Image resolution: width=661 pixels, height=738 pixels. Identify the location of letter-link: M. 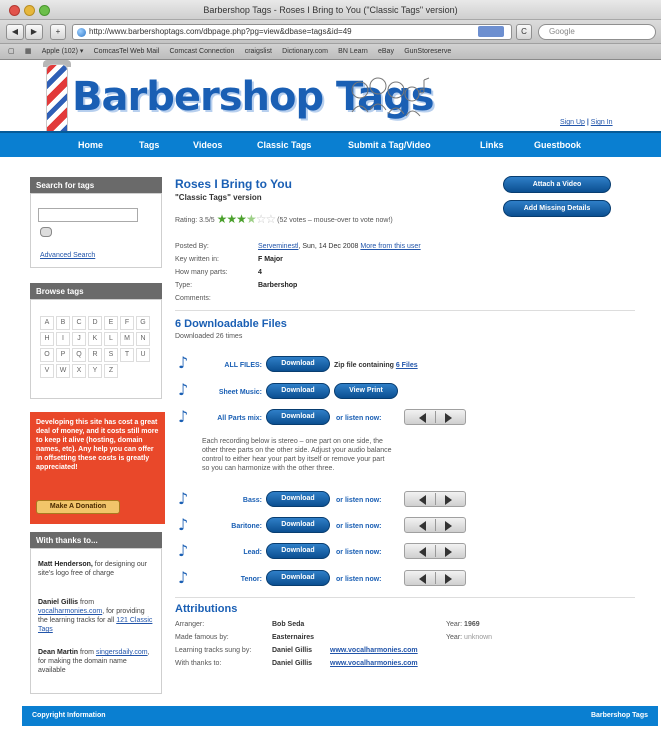
(127, 339).